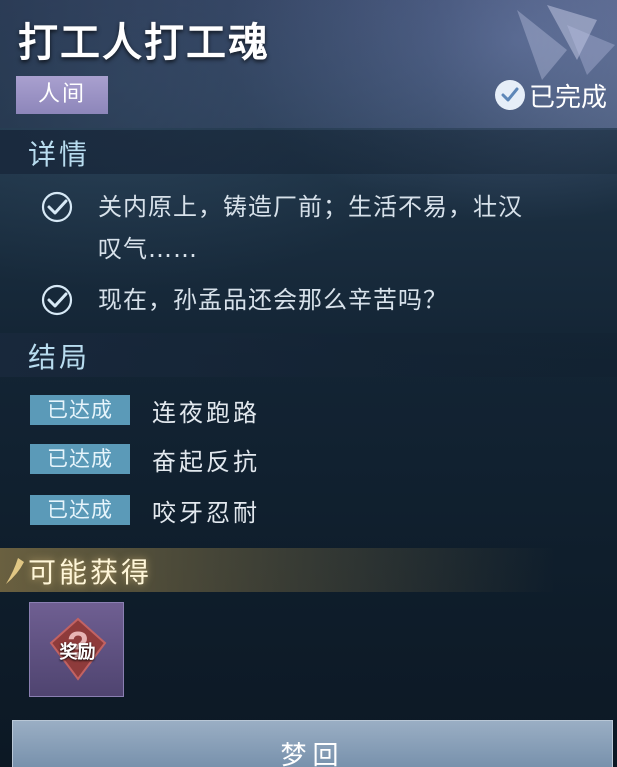  What do you see at coordinates (145, 411) in the screenshot?
I see `ending-row: 已达成 连夜跑路` at bounding box center [145, 411].